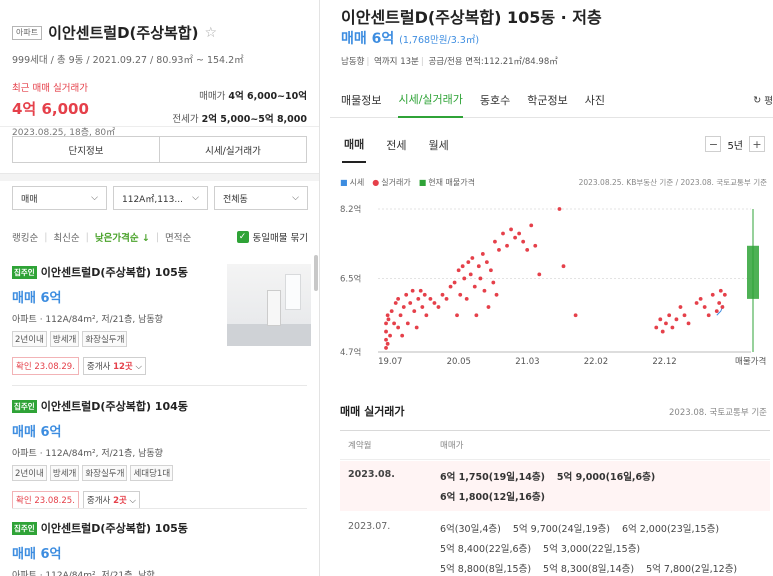 The image size is (773, 576). I want to click on deals-header-price: 매매가, so click(452, 446).